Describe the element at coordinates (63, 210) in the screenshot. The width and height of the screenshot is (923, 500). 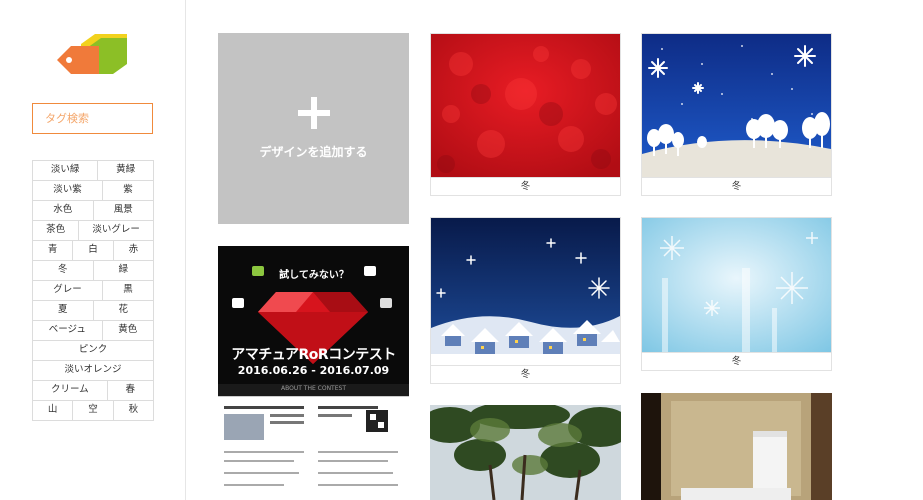
I see `tag-button: 水色` at that location.